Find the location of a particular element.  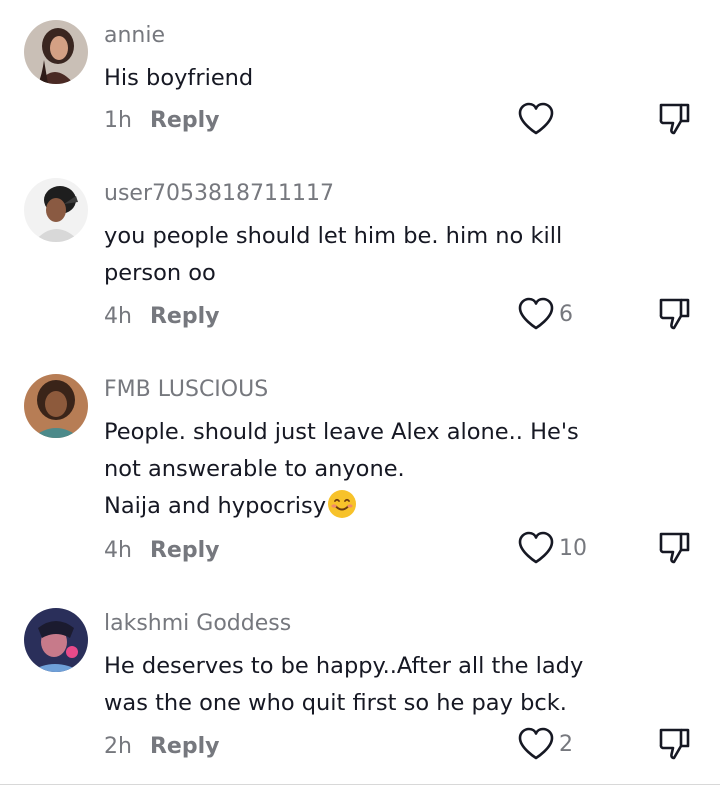

comment-text-line: person oo is located at coordinates (160, 273).